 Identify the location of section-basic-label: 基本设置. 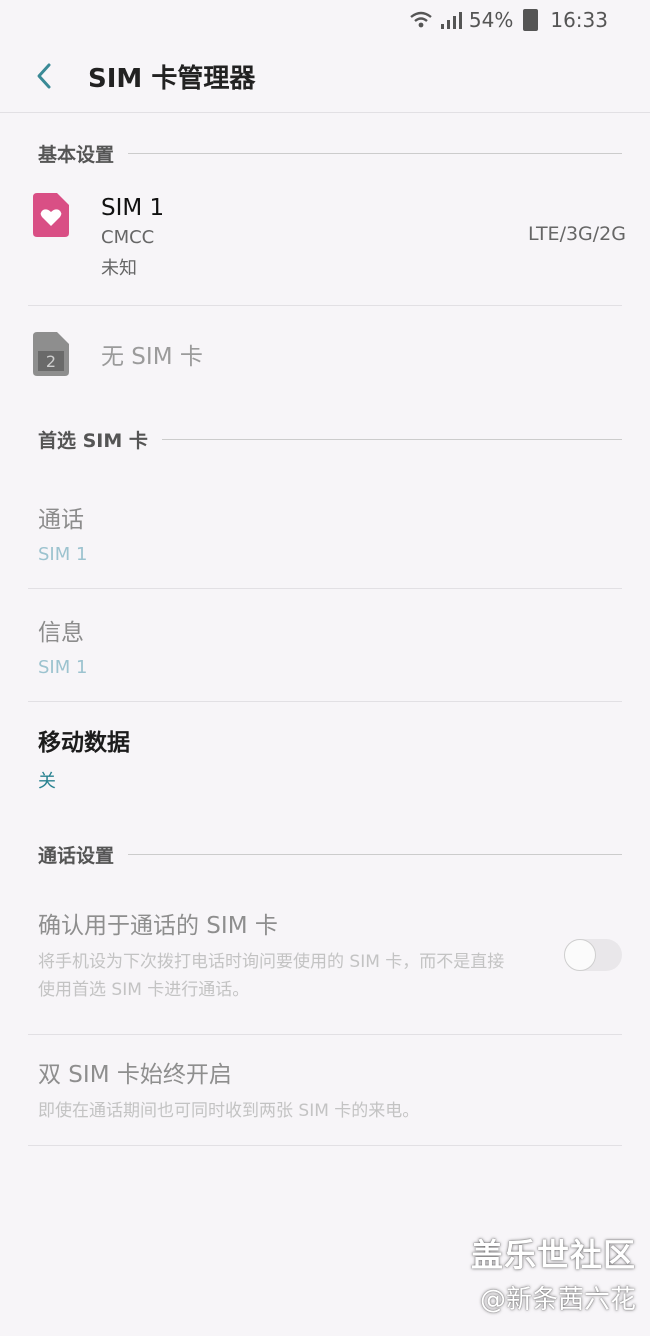
(76, 154).